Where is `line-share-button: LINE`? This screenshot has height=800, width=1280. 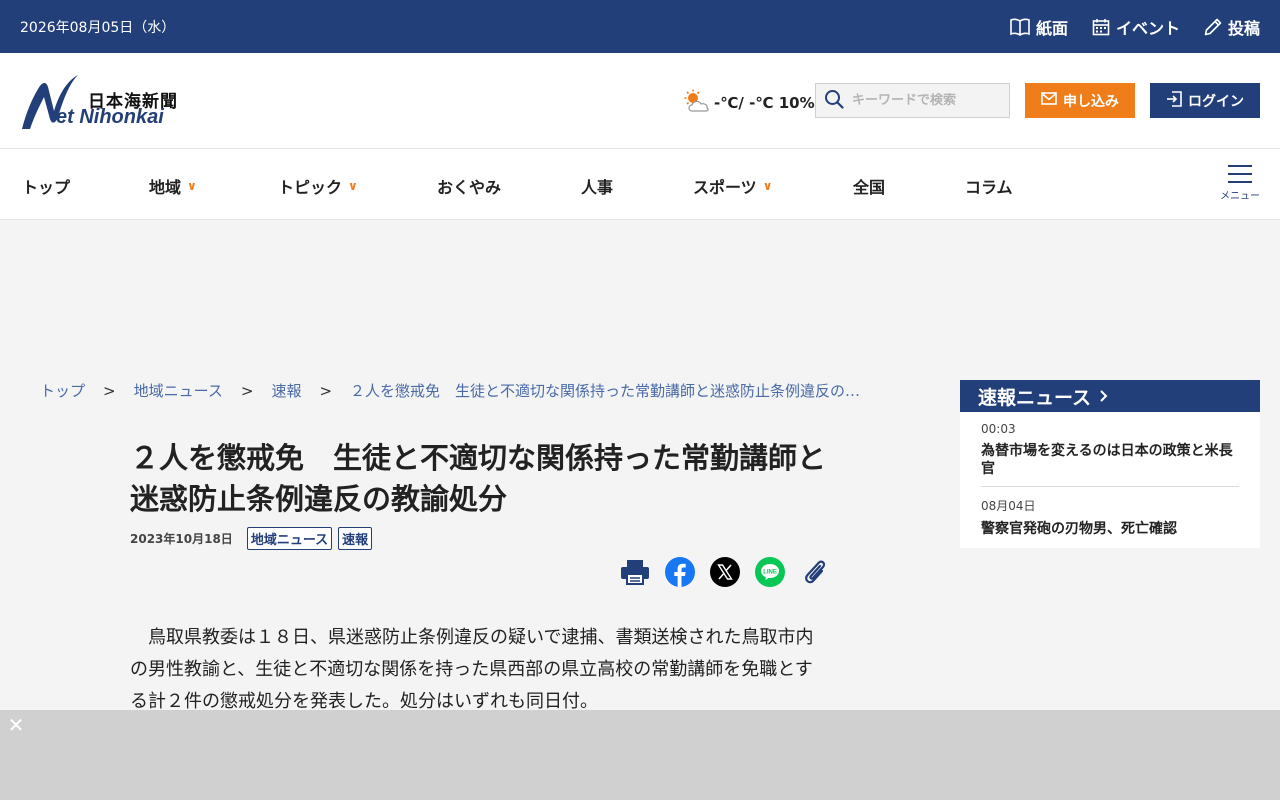 line-share-button: LINE is located at coordinates (770, 574).